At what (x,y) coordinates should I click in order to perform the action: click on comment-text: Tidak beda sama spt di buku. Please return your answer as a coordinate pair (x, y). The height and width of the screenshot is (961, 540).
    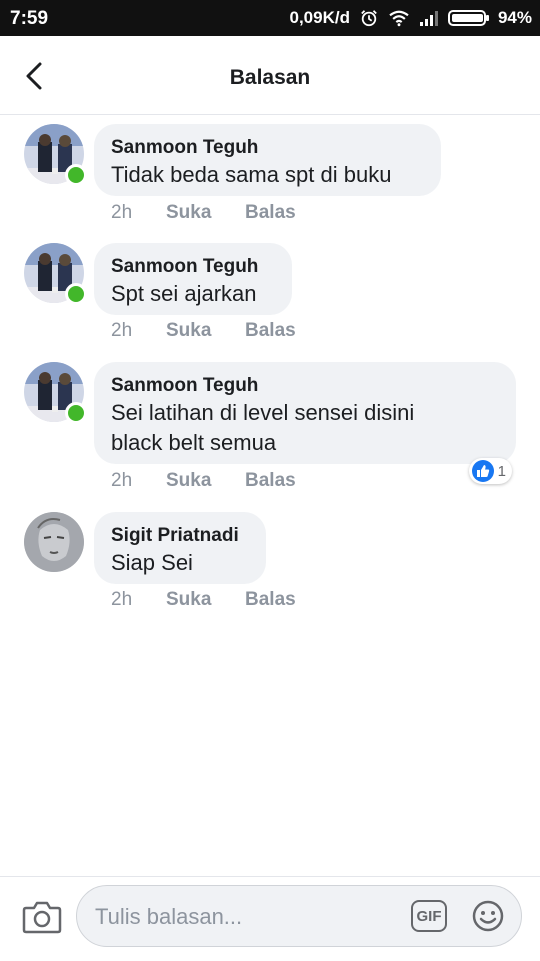
    Looking at the image, I should click on (251, 174).